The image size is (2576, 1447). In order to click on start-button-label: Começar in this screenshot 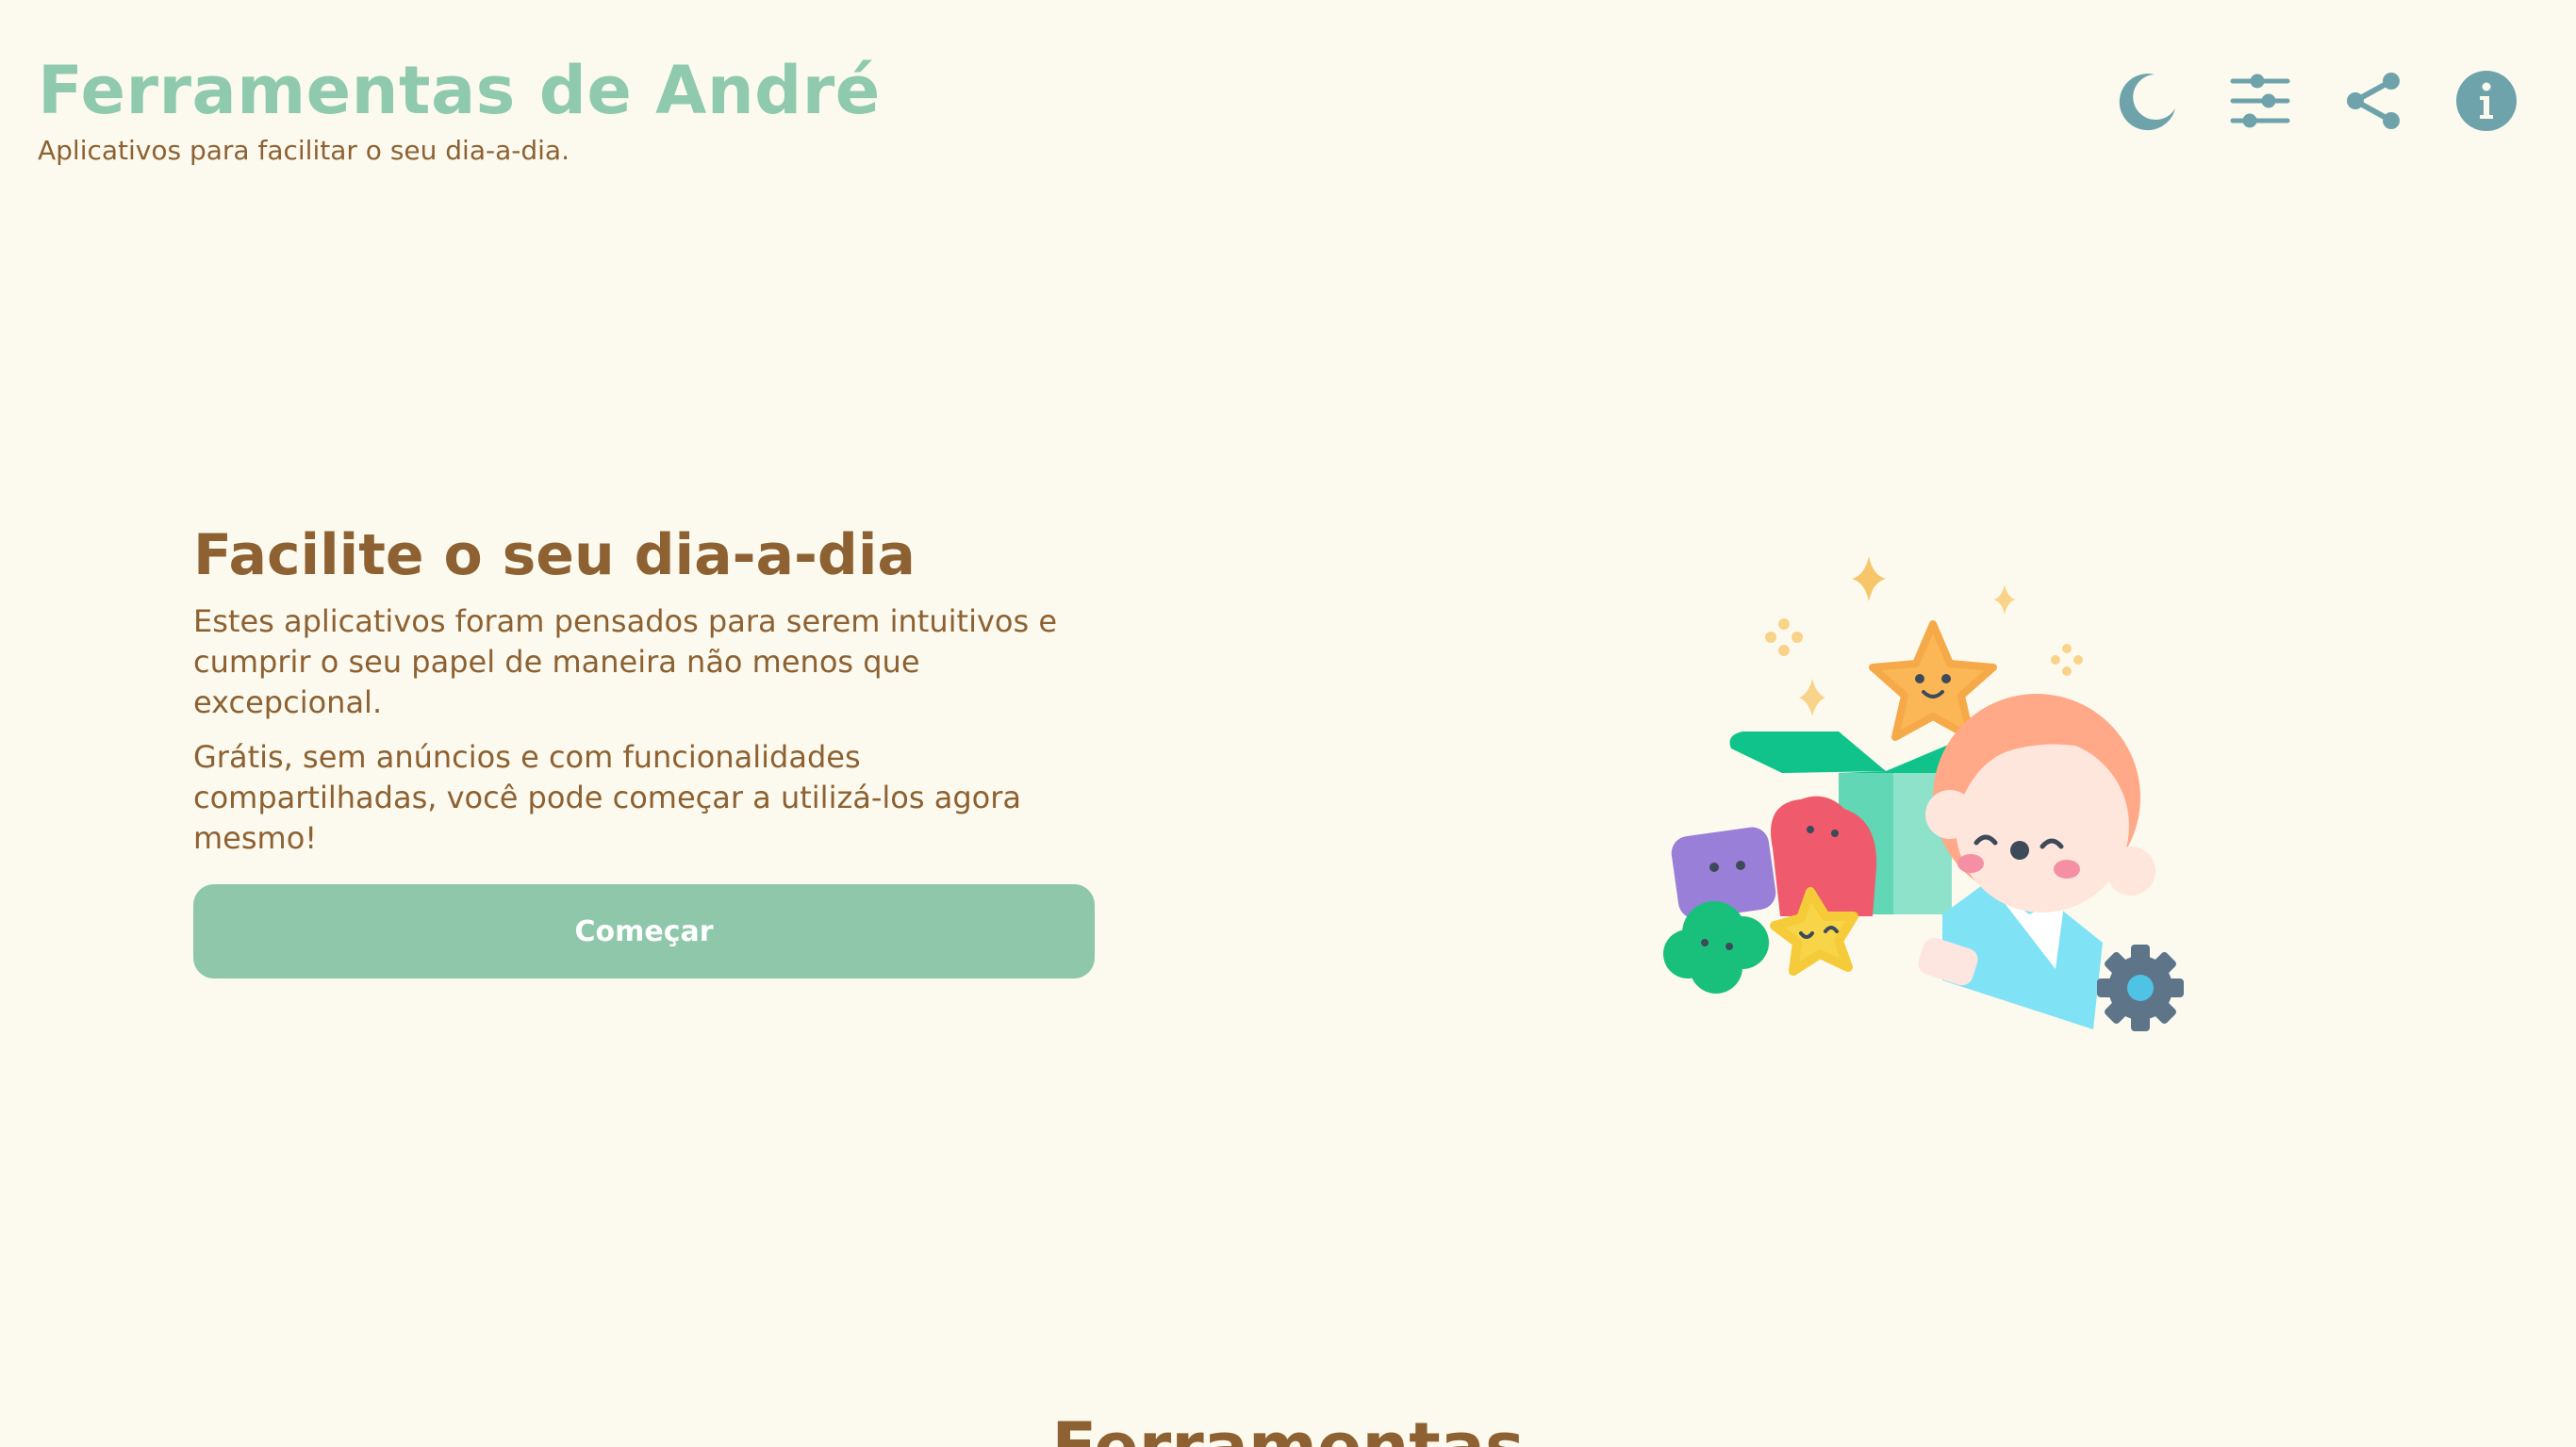, I will do `click(644, 931)`.